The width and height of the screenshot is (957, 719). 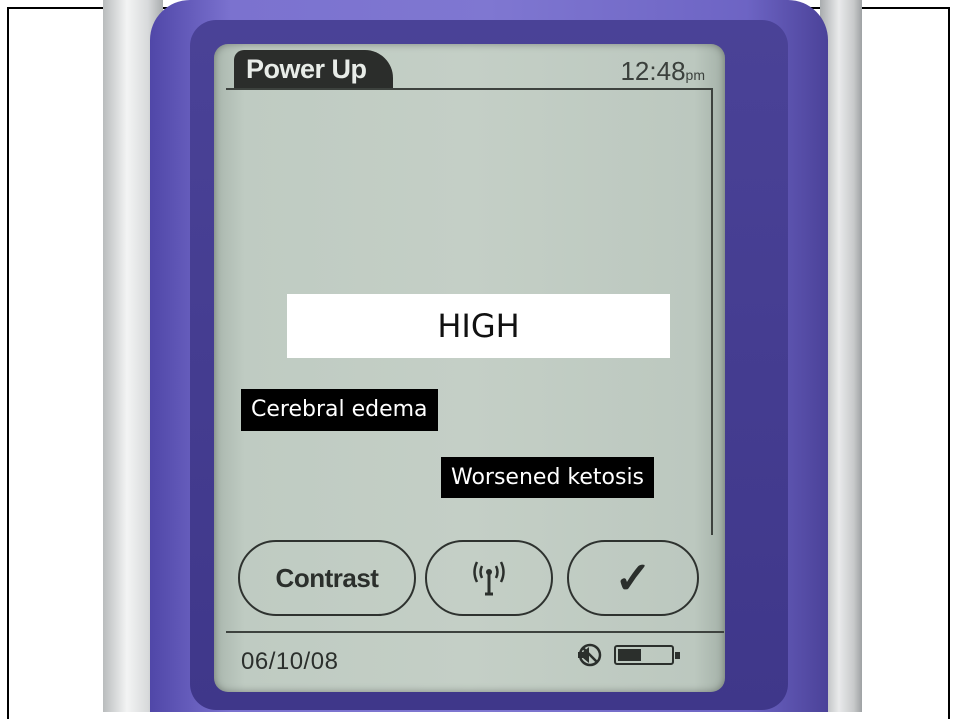 What do you see at coordinates (290, 661) in the screenshot?
I see `status-date: 06/10/08` at bounding box center [290, 661].